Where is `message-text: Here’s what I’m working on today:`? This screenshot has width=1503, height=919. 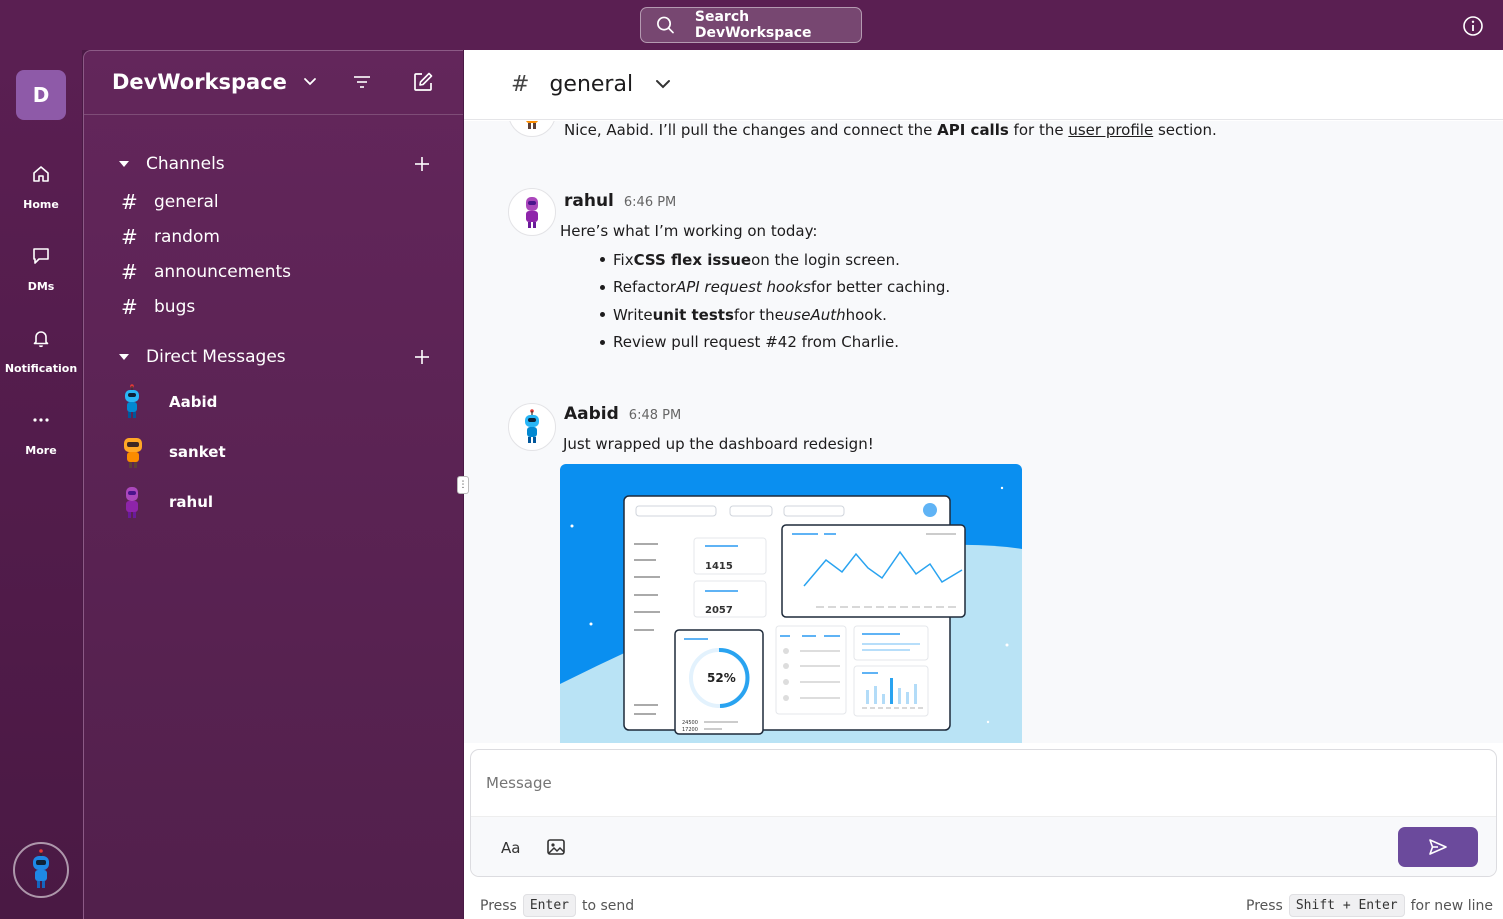 message-text: Here’s what I’m working on today: is located at coordinates (689, 231).